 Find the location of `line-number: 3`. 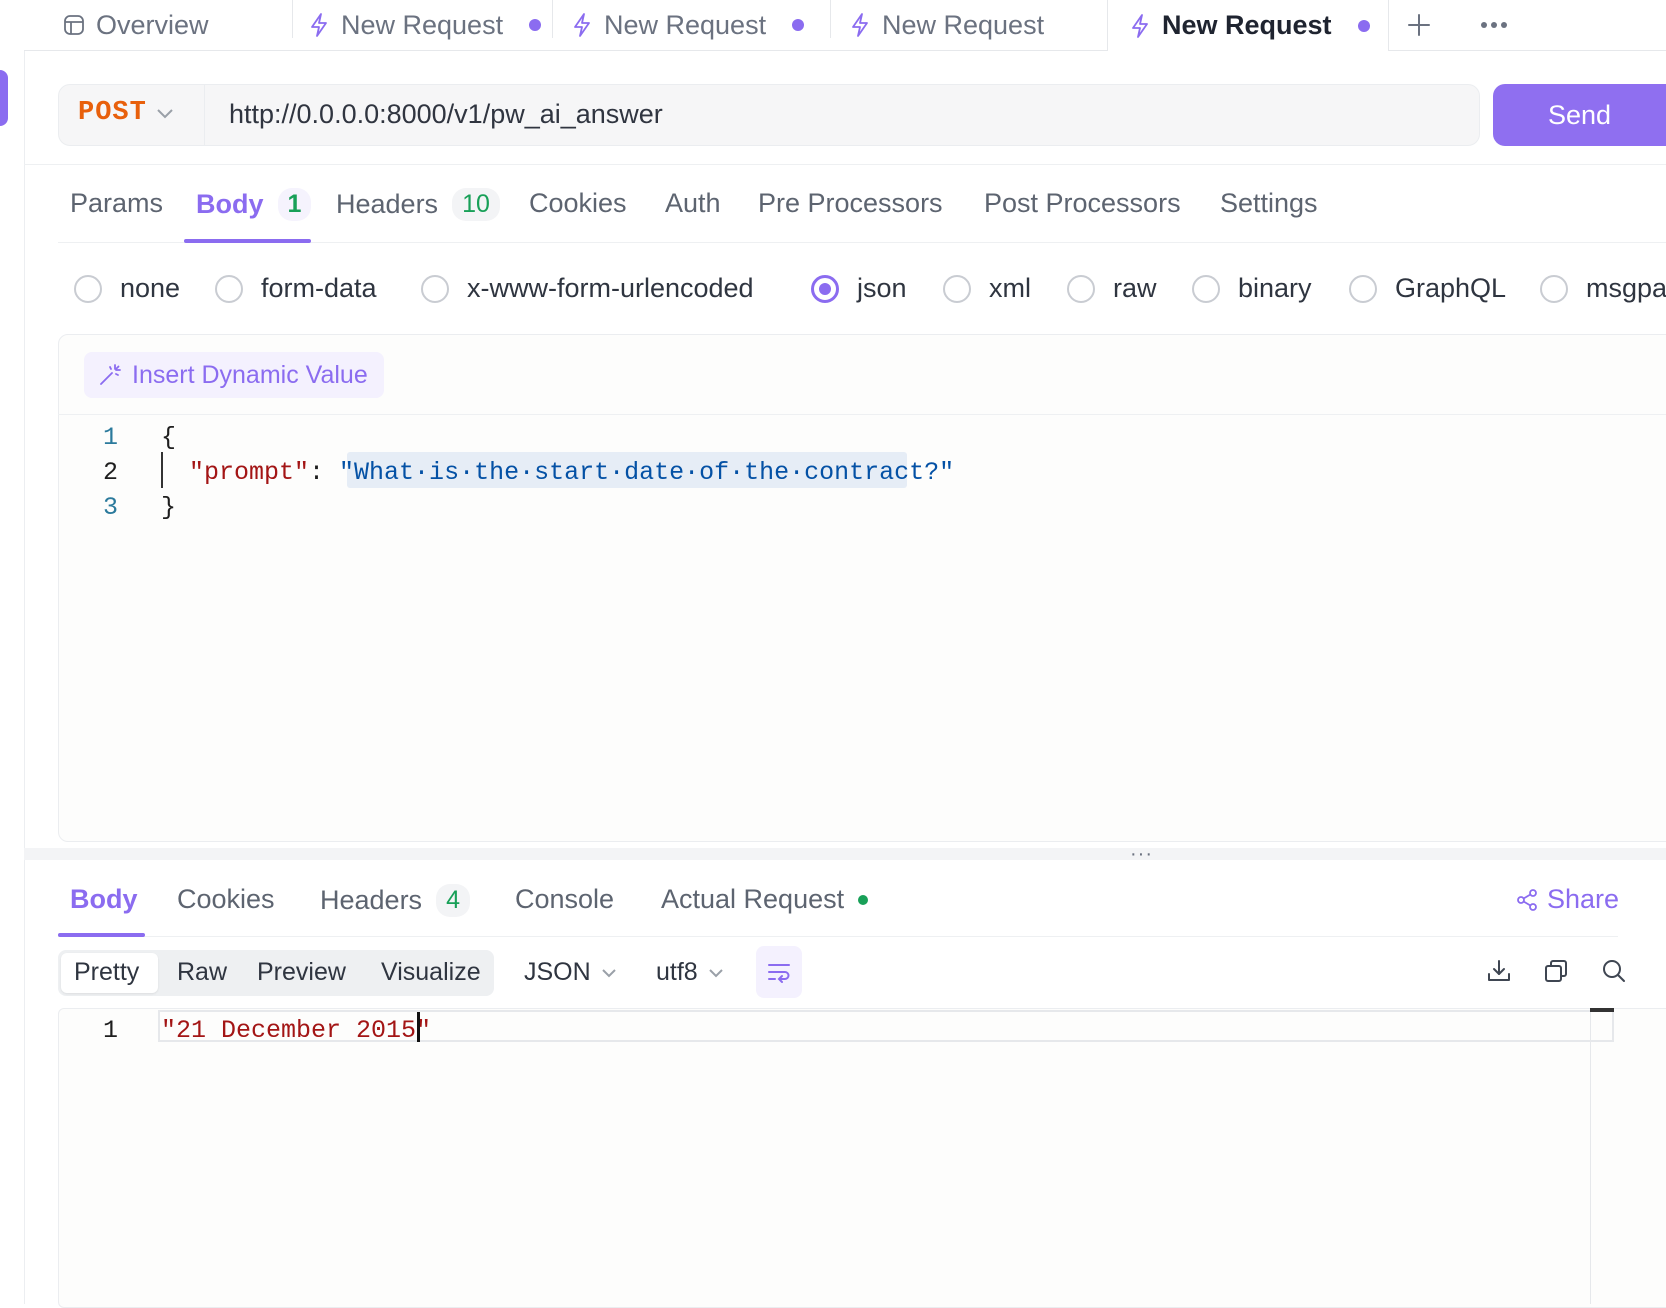

line-number: 3 is located at coordinates (110, 507).